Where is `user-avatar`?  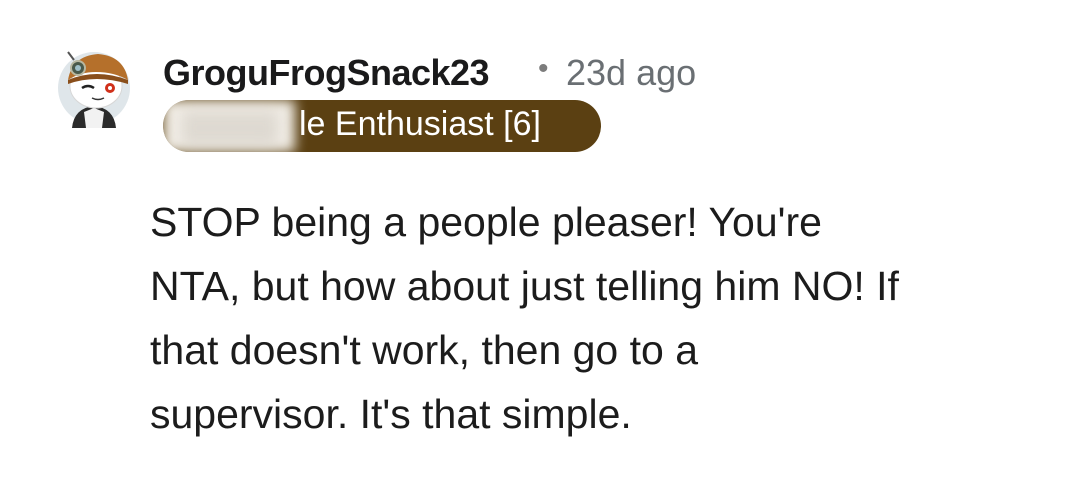 user-avatar is located at coordinates (95, 87).